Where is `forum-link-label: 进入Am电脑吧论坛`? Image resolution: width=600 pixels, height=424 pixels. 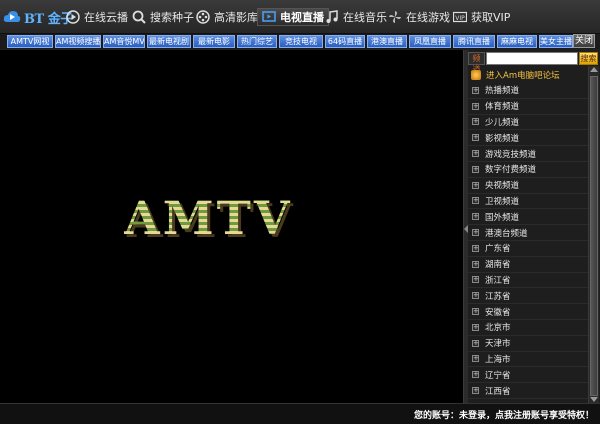
forum-link-label: 进入Am电脑吧论坛 is located at coordinates (523, 75).